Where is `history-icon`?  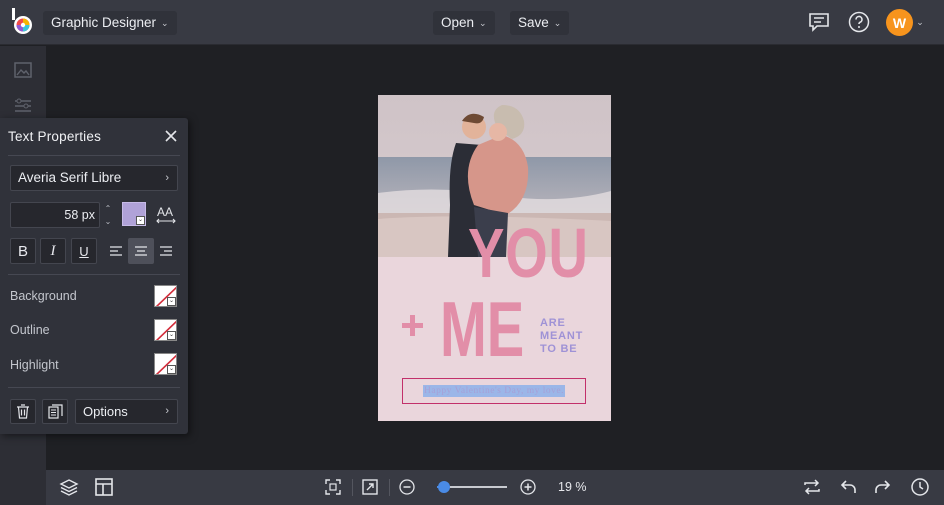 history-icon is located at coordinates (920, 487).